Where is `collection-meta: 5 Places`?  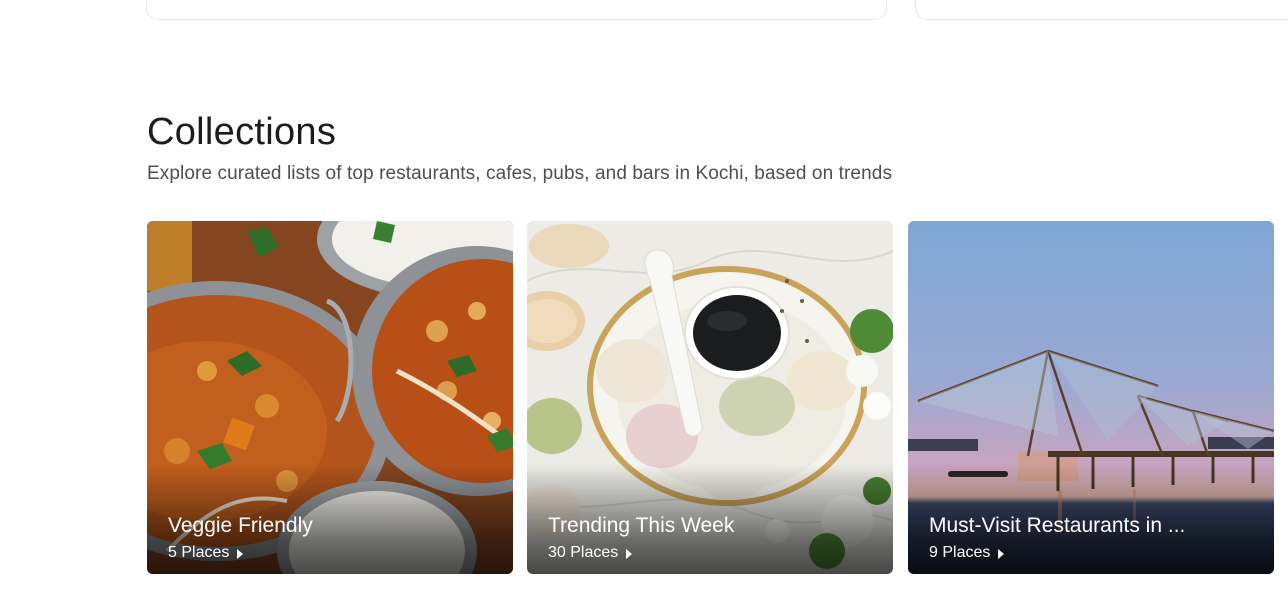
collection-meta: 5 Places is located at coordinates (206, 553).